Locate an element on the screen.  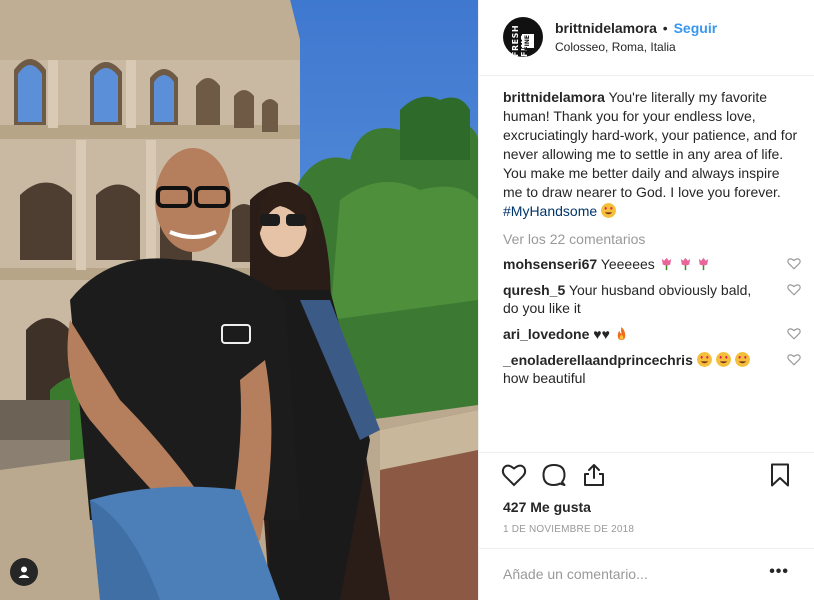
comment-item: ari_lovedone ♥♥ is located at coordinates (652, 334).